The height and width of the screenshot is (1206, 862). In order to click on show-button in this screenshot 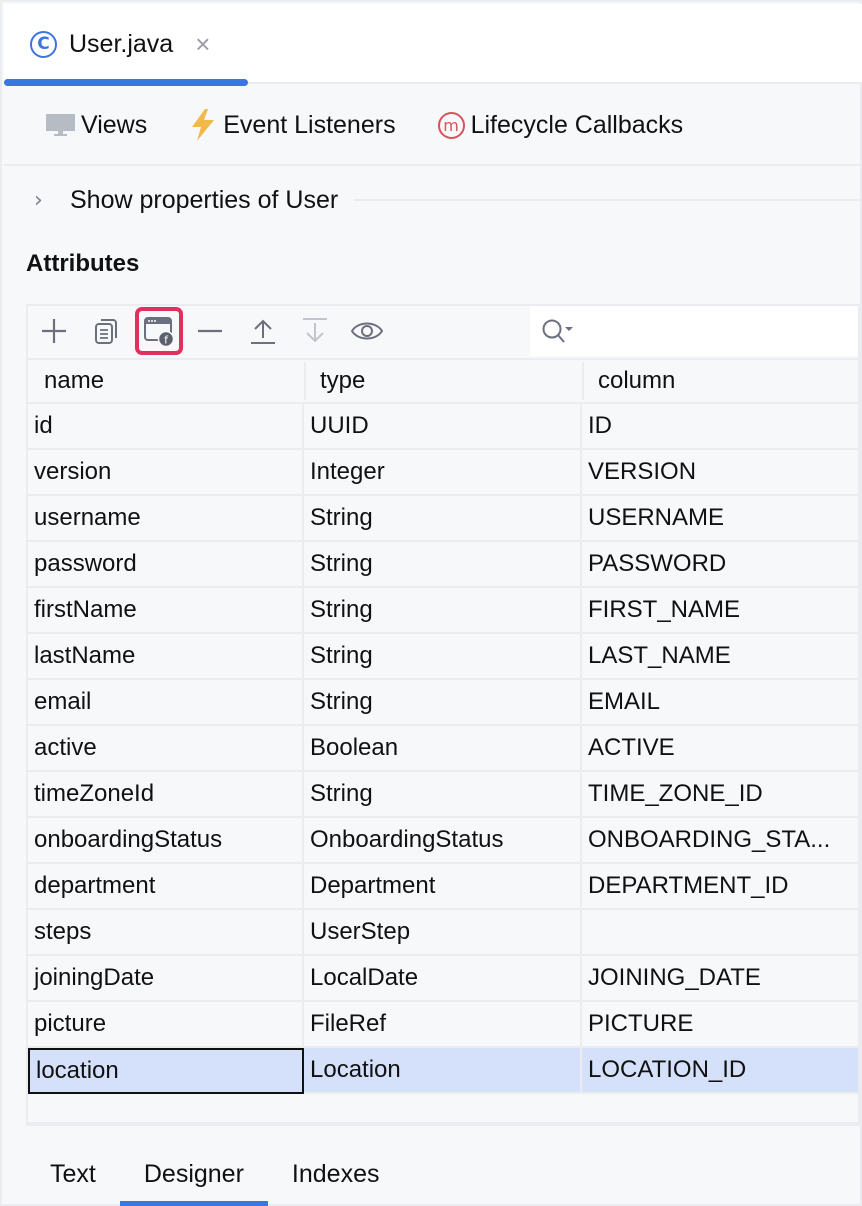, I will do `click(367, 331)`.